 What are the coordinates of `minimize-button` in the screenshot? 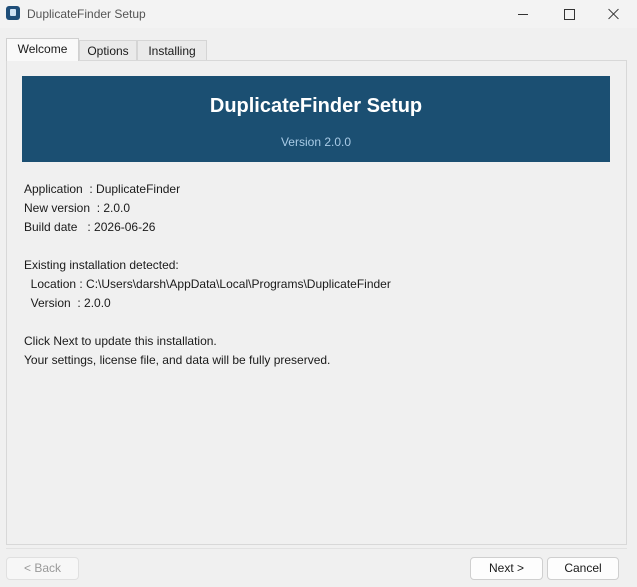 It's located at (523, 14).